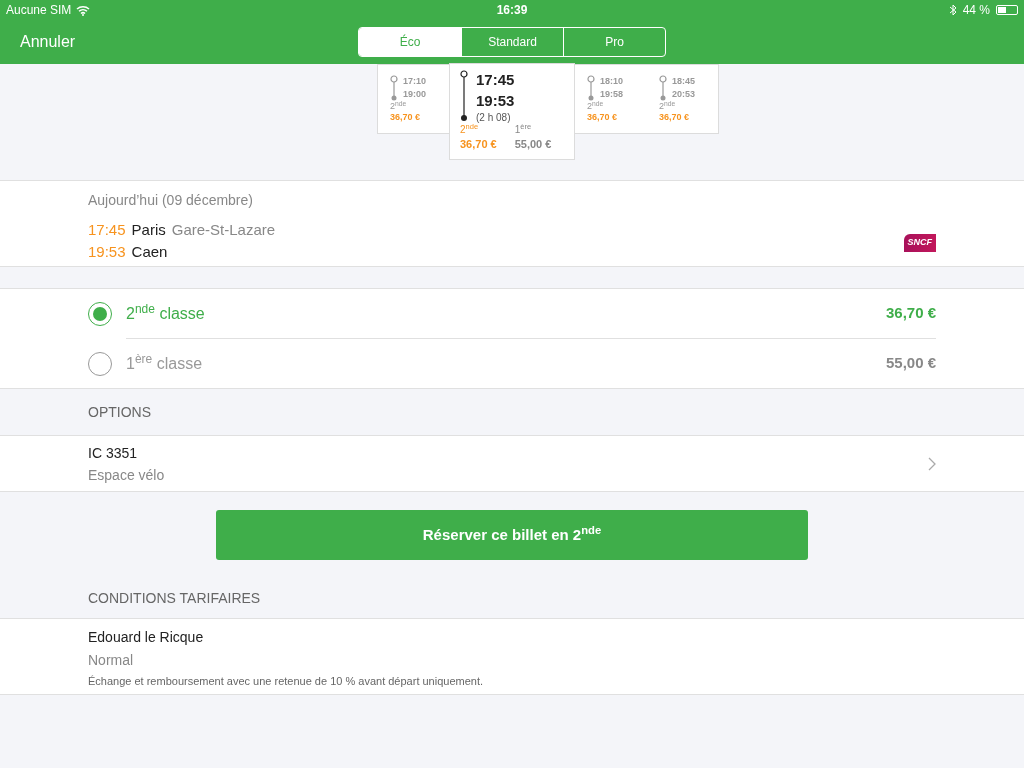 Image resolution: width=1024 pixels, height=768 pixels. Describe the element at coordinates (107, 252) in the screenshot. I see `stop-time: 19:53` at that location.